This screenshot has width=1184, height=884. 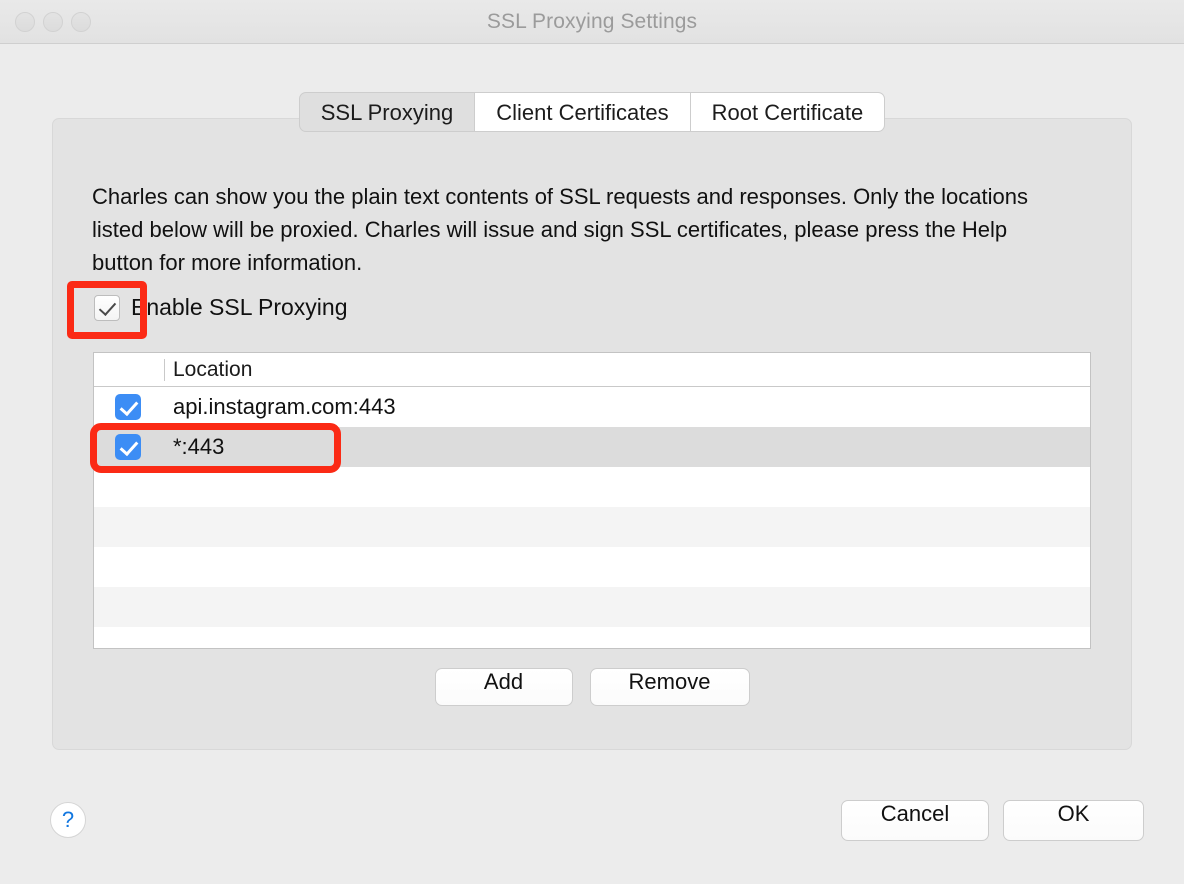 What do you see at coordinates (68, 820) in the screenshot?
I see `help-button: ?` at bounding box center [68, 820].